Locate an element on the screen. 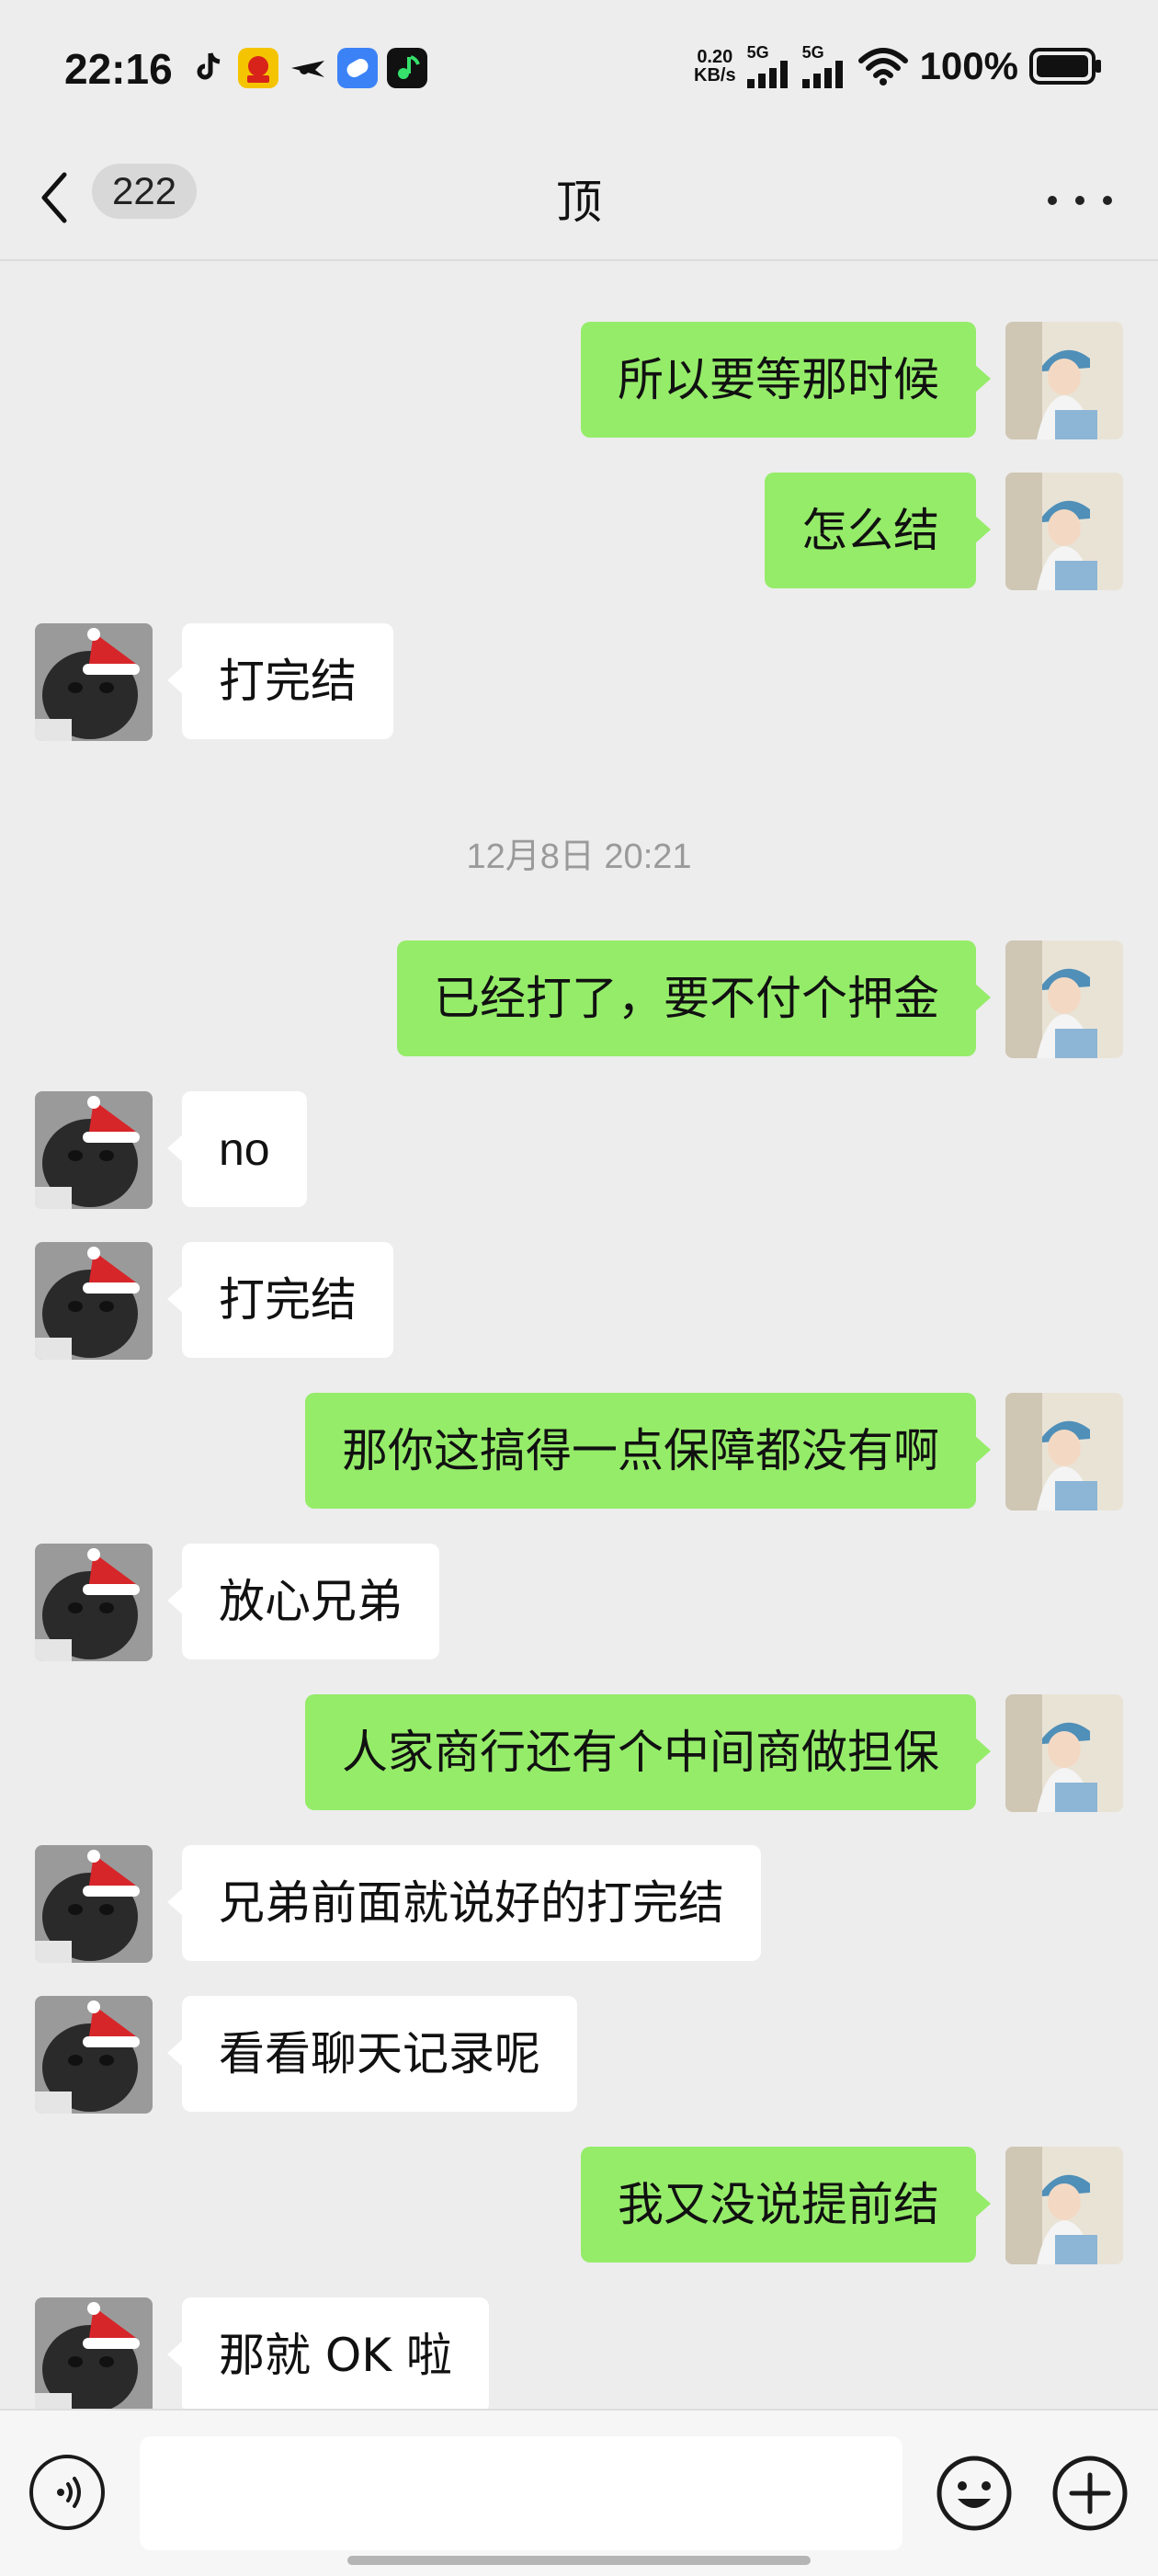 Image resolution: width=1158 pixels, height=2576 pixels. message-bubble: 看看聊天记录呢 is located at coordinates (372, 2054).